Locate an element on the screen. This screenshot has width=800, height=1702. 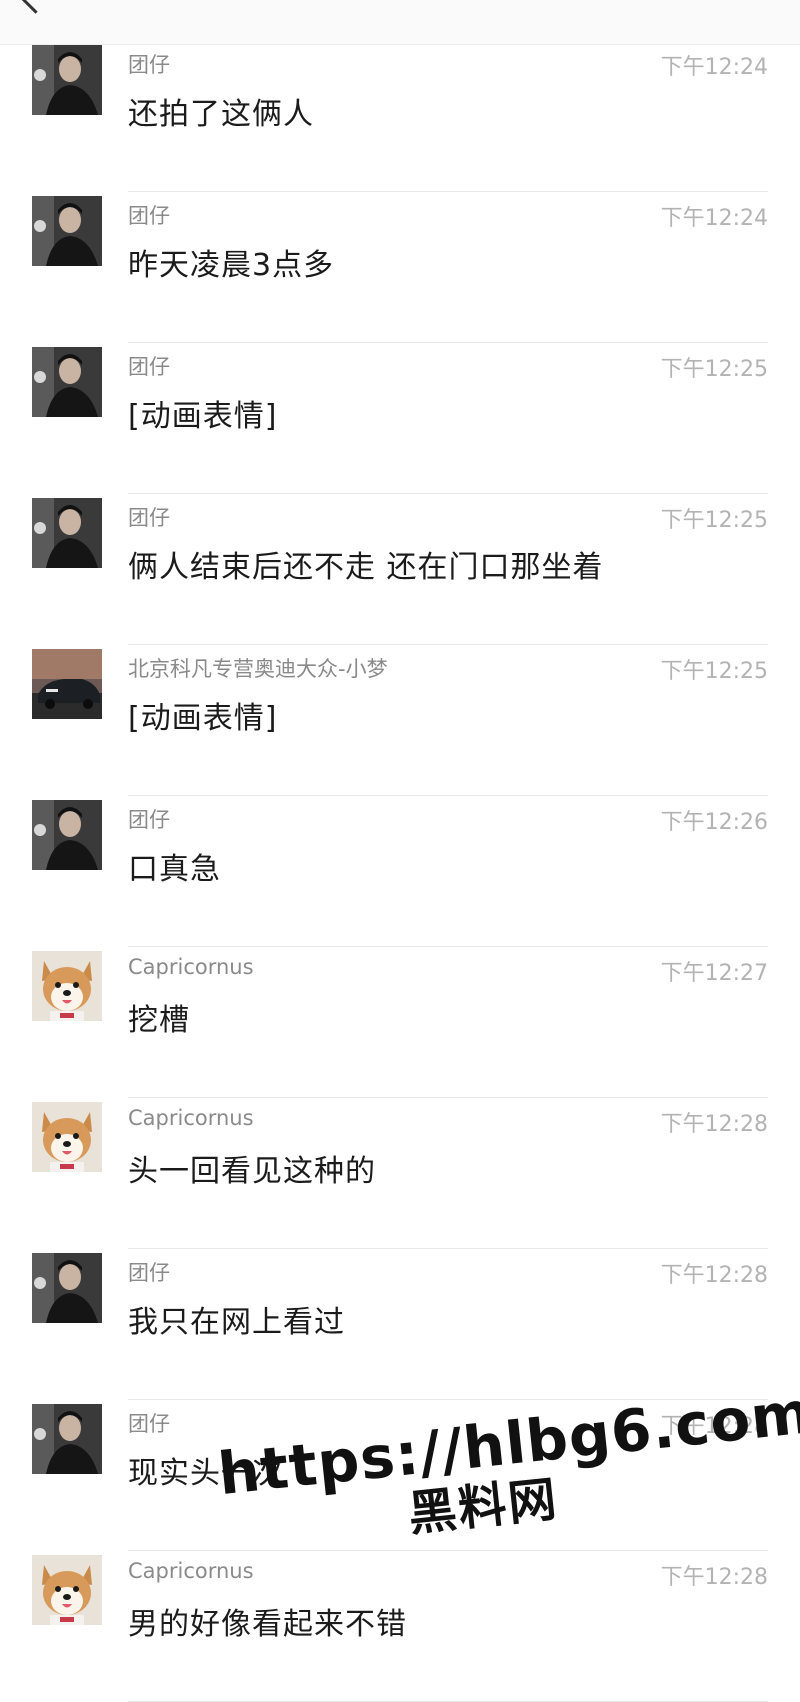
message-time: 下午12:27 is located at coordinates (714, 973).